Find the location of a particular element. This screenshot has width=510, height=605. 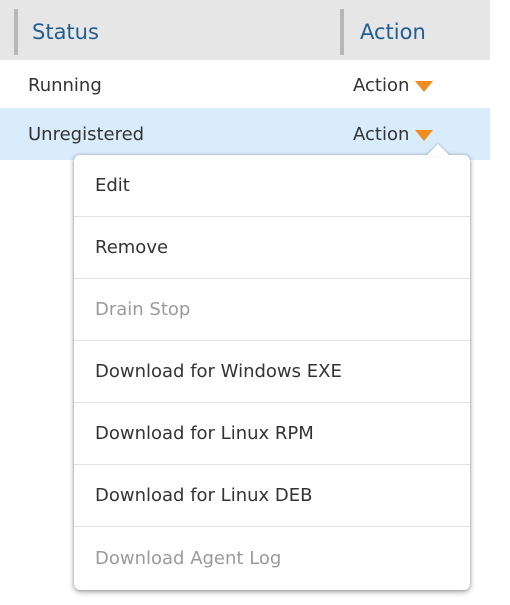

column-header-status: Status is located at coordinates (183, 32).